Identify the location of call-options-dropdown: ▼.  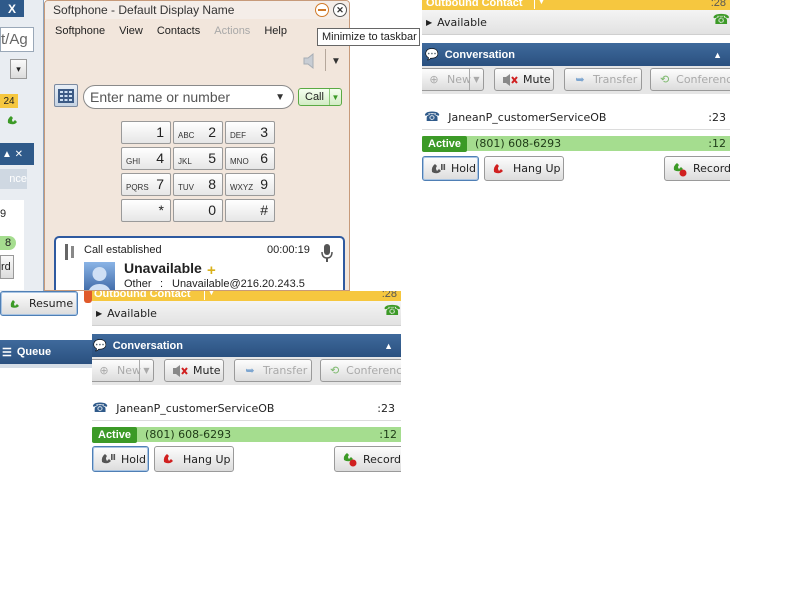
(335, 97).